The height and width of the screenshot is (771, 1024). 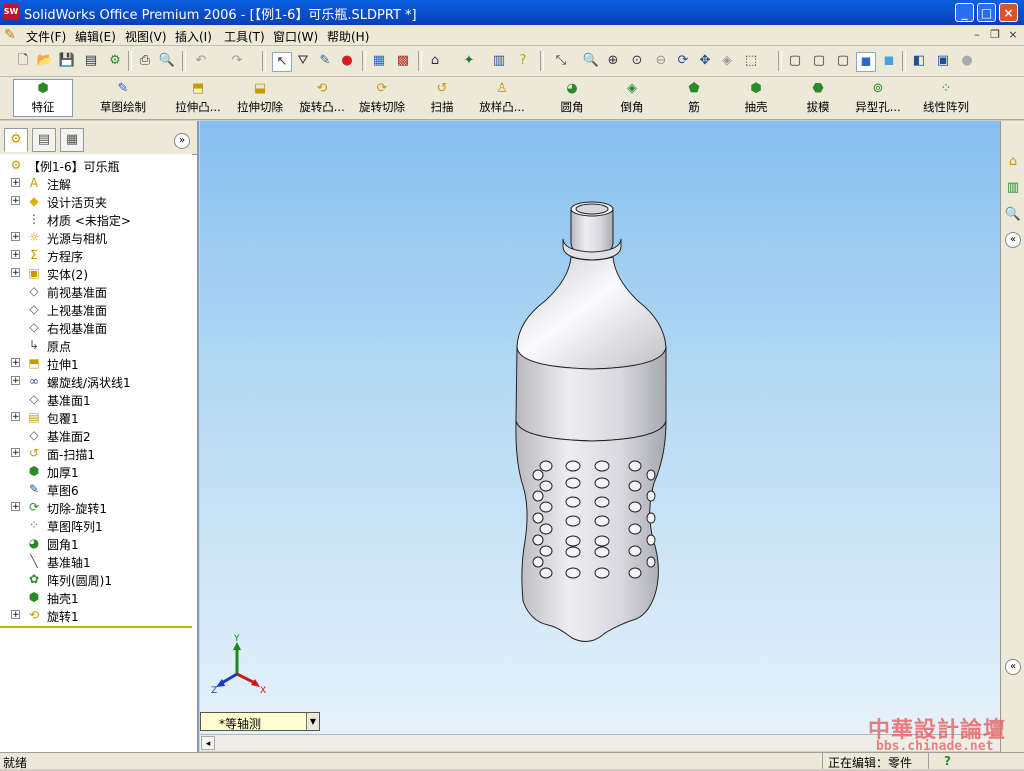 I want to click on tree-item: + ⟲ 旋转1, so click(x=95, y=615).